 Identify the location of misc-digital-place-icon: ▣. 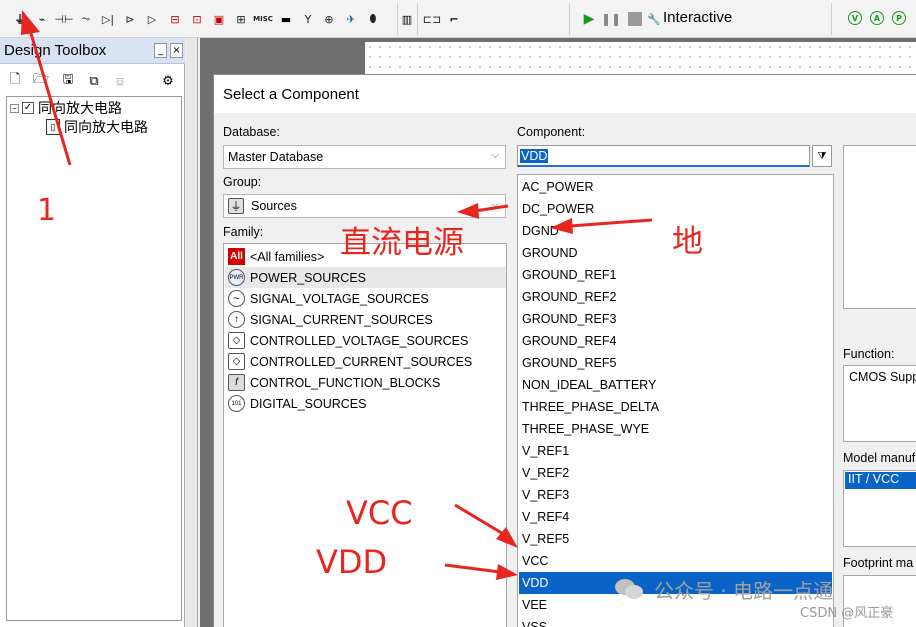
(219, 19).